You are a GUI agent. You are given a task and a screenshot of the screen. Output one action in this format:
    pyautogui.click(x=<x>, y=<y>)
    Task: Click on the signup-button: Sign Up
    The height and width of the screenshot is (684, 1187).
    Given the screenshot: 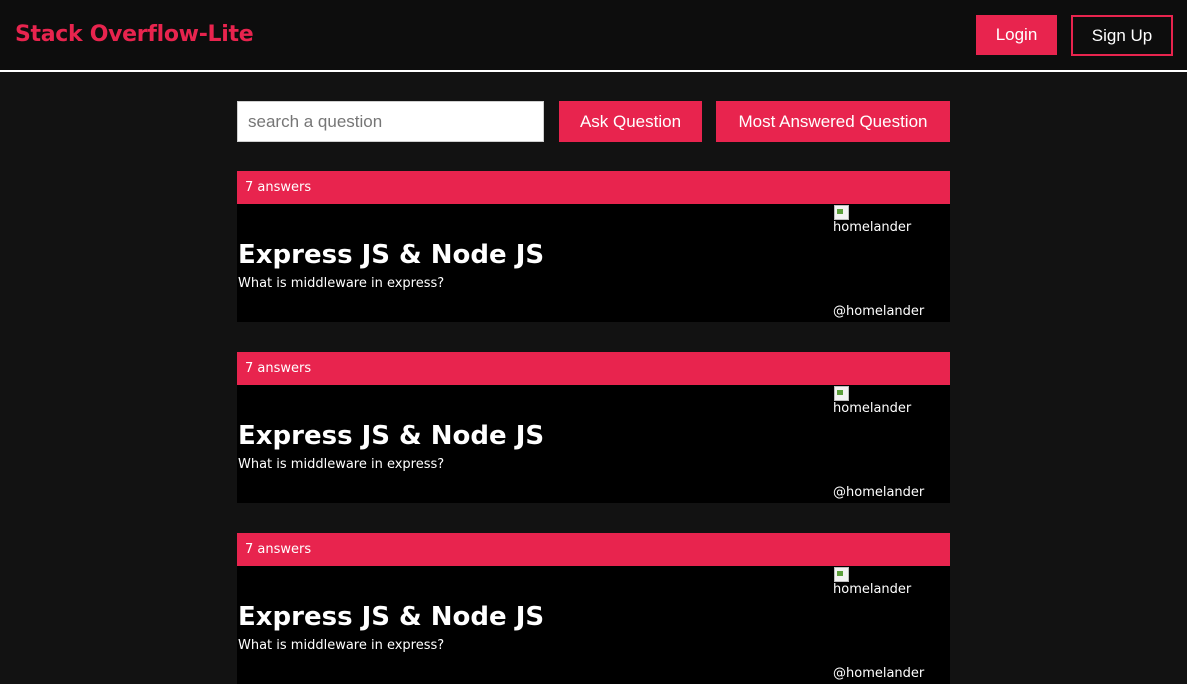 What is the action you would take?
    pyautogui.click(x=1122, y=35)
    